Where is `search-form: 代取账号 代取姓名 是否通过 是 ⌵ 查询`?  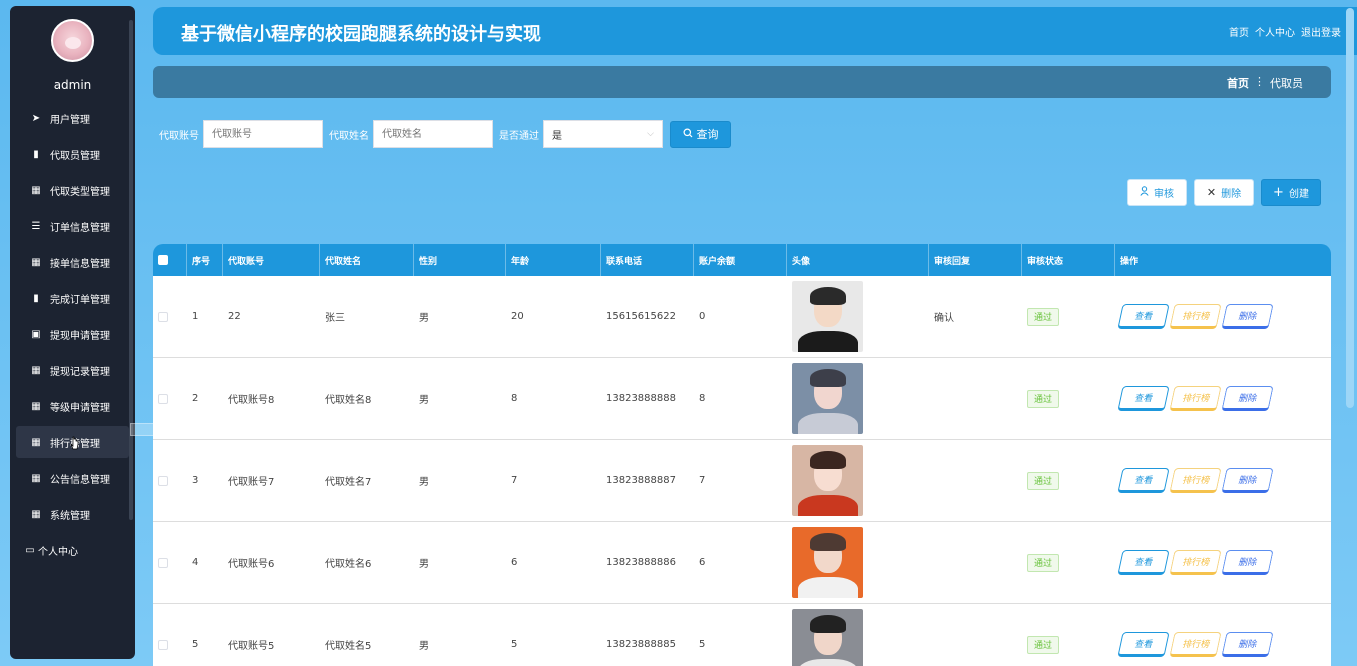
search-form: 代取账号 代取姓名 是否通过 是 ⌵ 查询 is located at coordinates (445, 134).